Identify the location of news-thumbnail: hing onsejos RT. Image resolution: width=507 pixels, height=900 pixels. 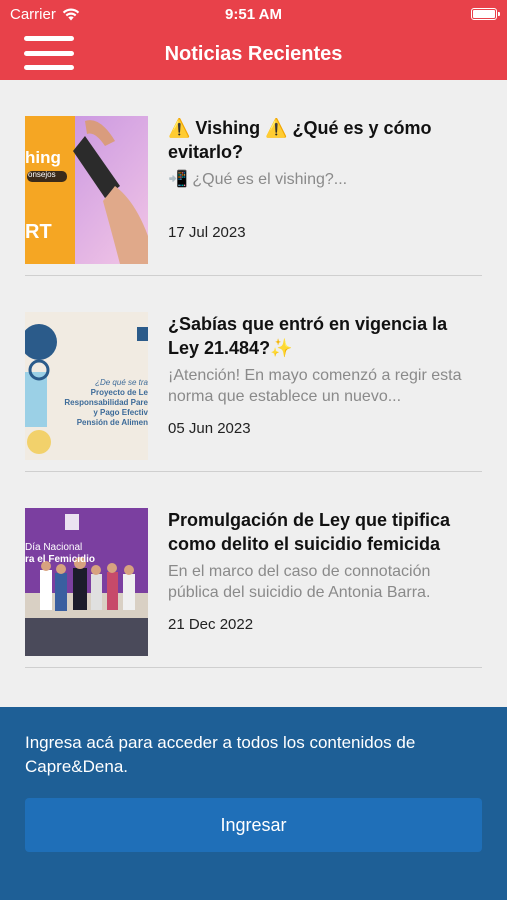
(86, 190).